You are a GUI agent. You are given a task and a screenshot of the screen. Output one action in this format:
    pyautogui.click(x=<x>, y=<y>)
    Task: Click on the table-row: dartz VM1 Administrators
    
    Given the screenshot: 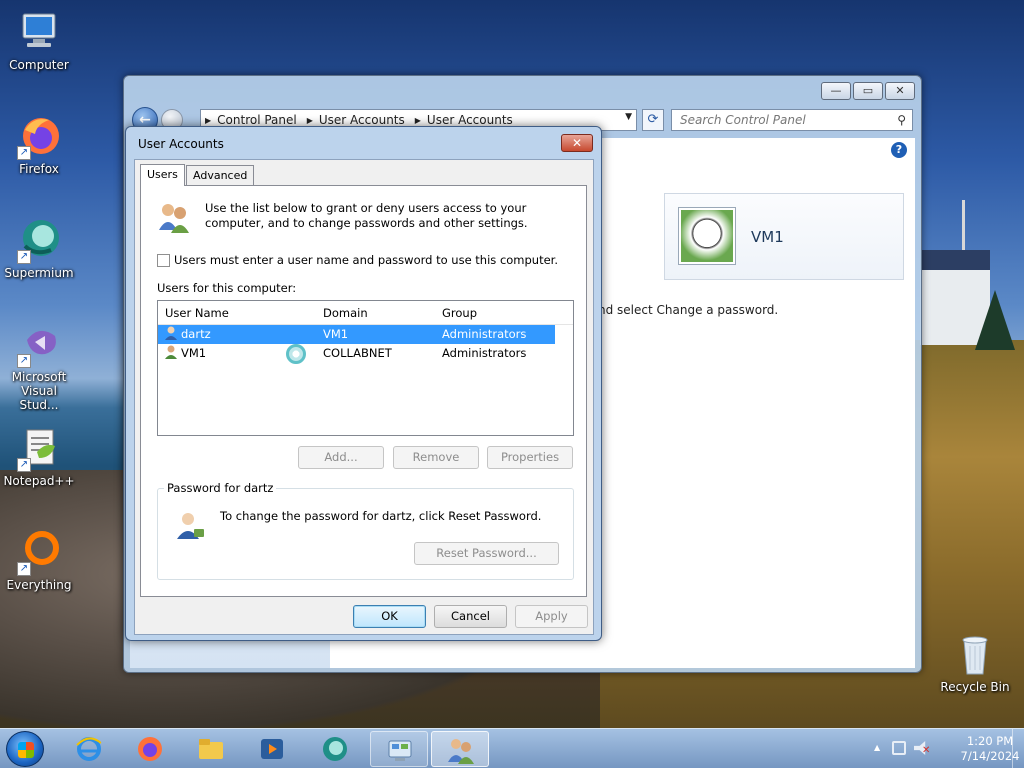 What is the action you would take?
    pyautogui.click(x=356, y=334)
    